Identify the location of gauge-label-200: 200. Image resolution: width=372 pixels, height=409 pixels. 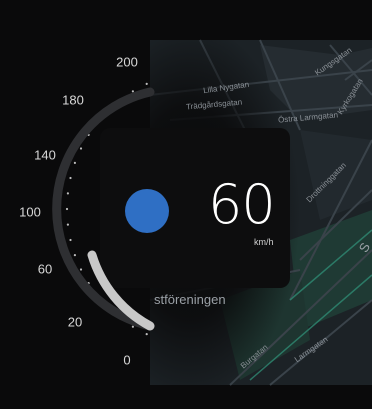
(127, 62).